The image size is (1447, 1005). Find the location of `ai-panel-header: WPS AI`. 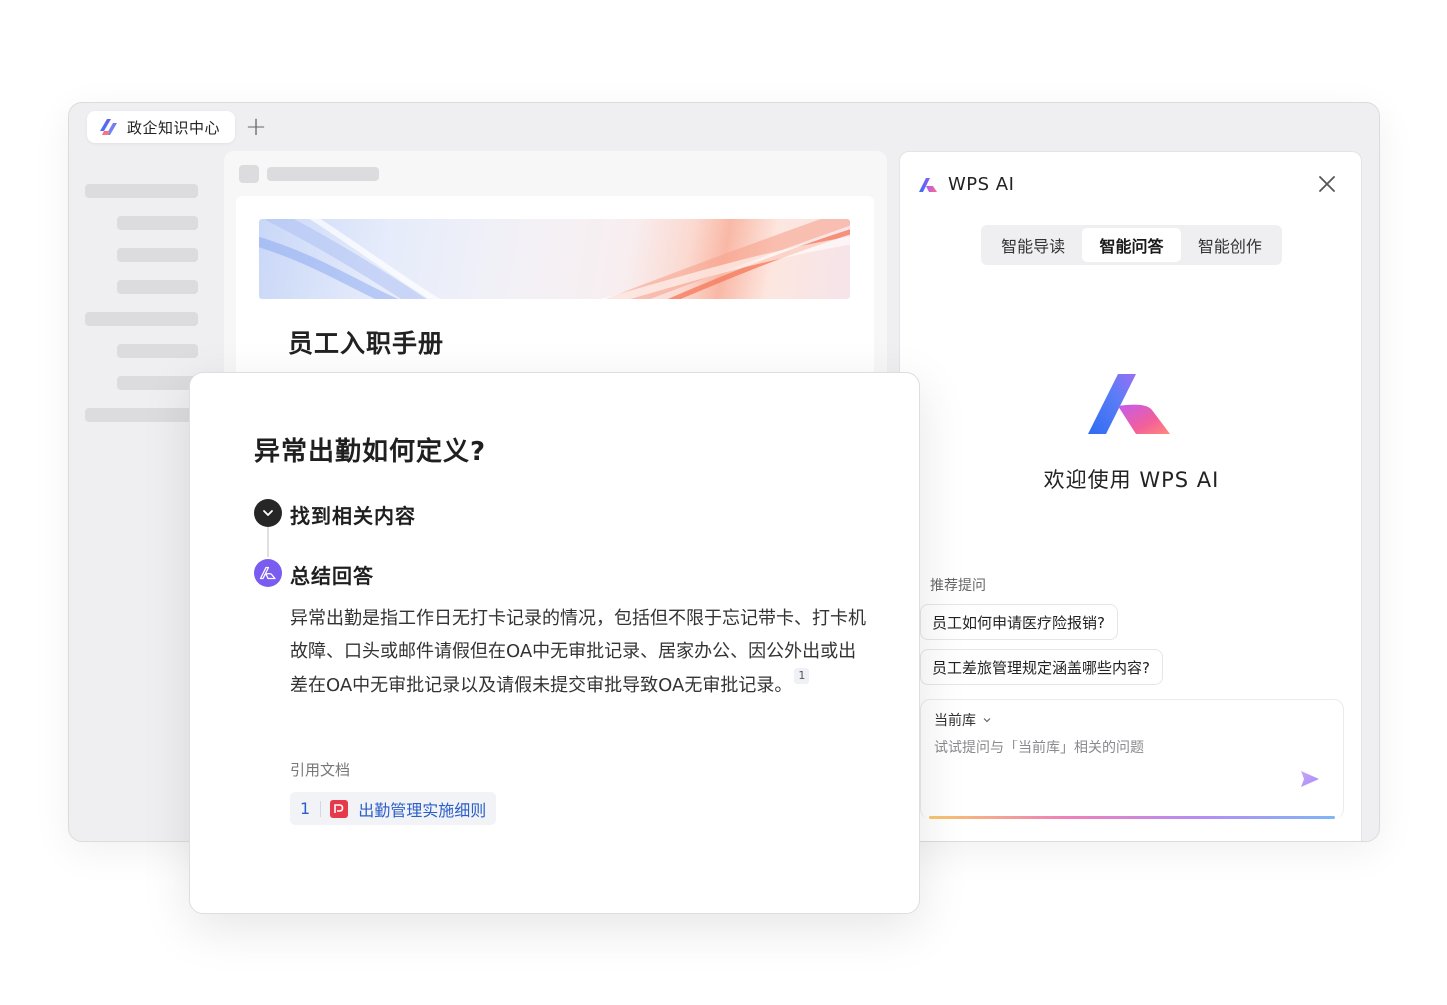

ai-panel-header: WPS AI is located at coordinates (966, 184).